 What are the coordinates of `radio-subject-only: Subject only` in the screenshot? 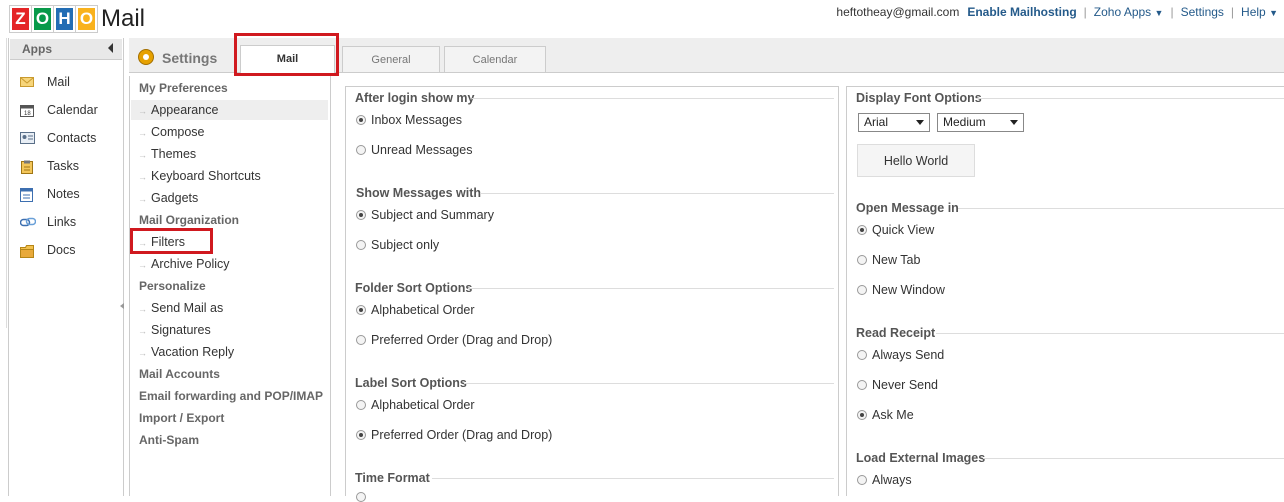 It's located at (397, 245).